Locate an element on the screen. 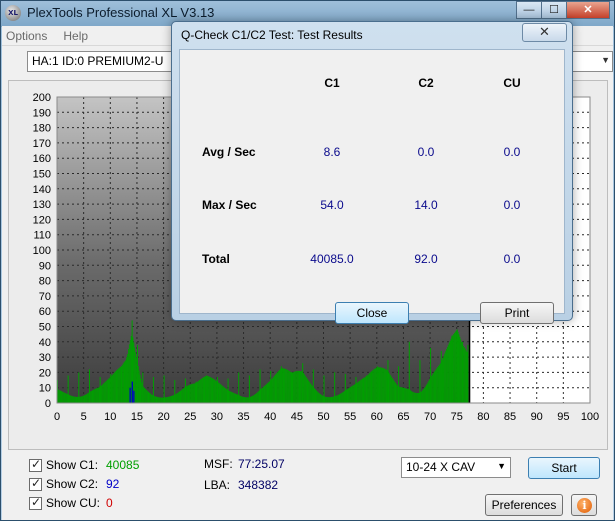  start-button: Start is located at coordinates (564, 468).